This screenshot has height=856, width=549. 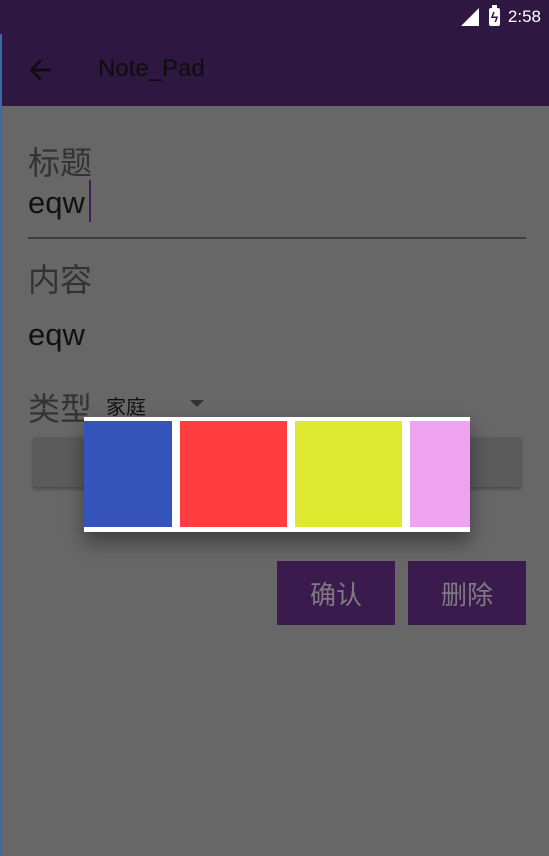 What do you see at coordinates (274, 17) in the screenshot?
I see `status-bar: ϟ 2:58` at bounding box center [274, 17].